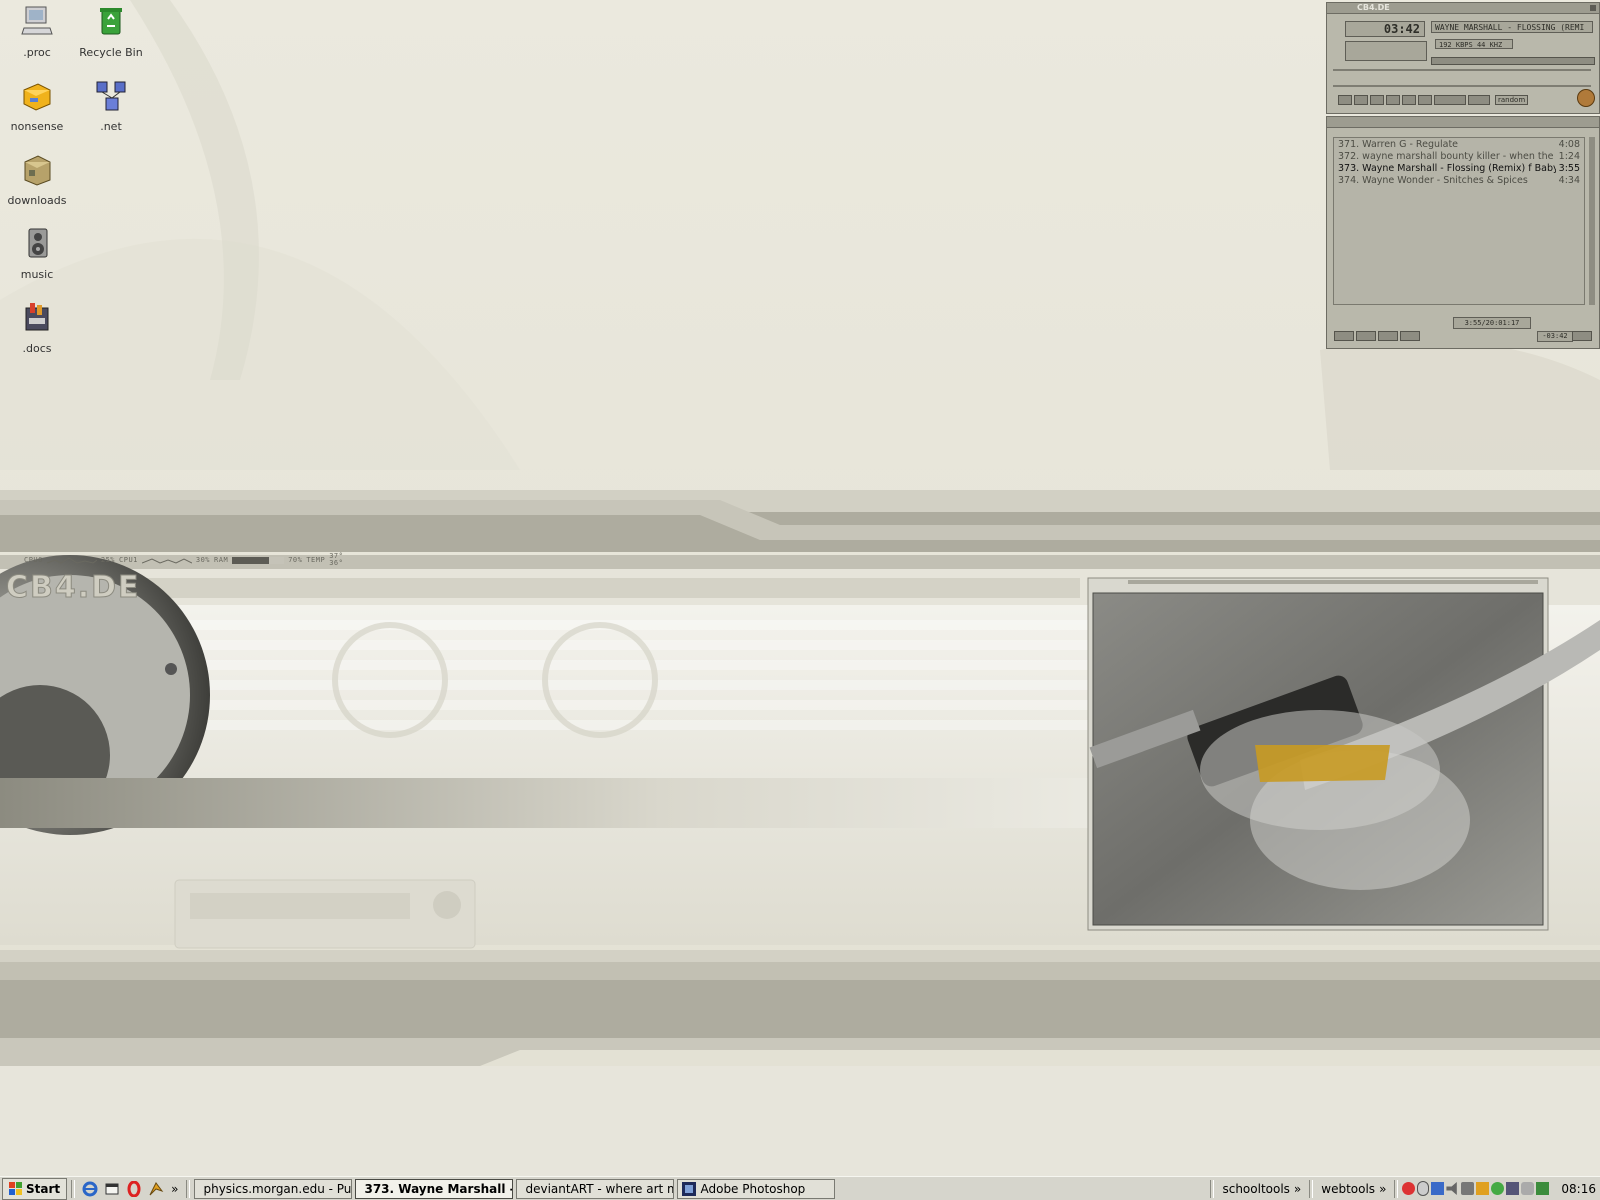 The image size is (1600, 1200). Describe the element at coordinates (73, 588) in the screenshot. I see `wallpaper-logo: CB4.DE` at that location.